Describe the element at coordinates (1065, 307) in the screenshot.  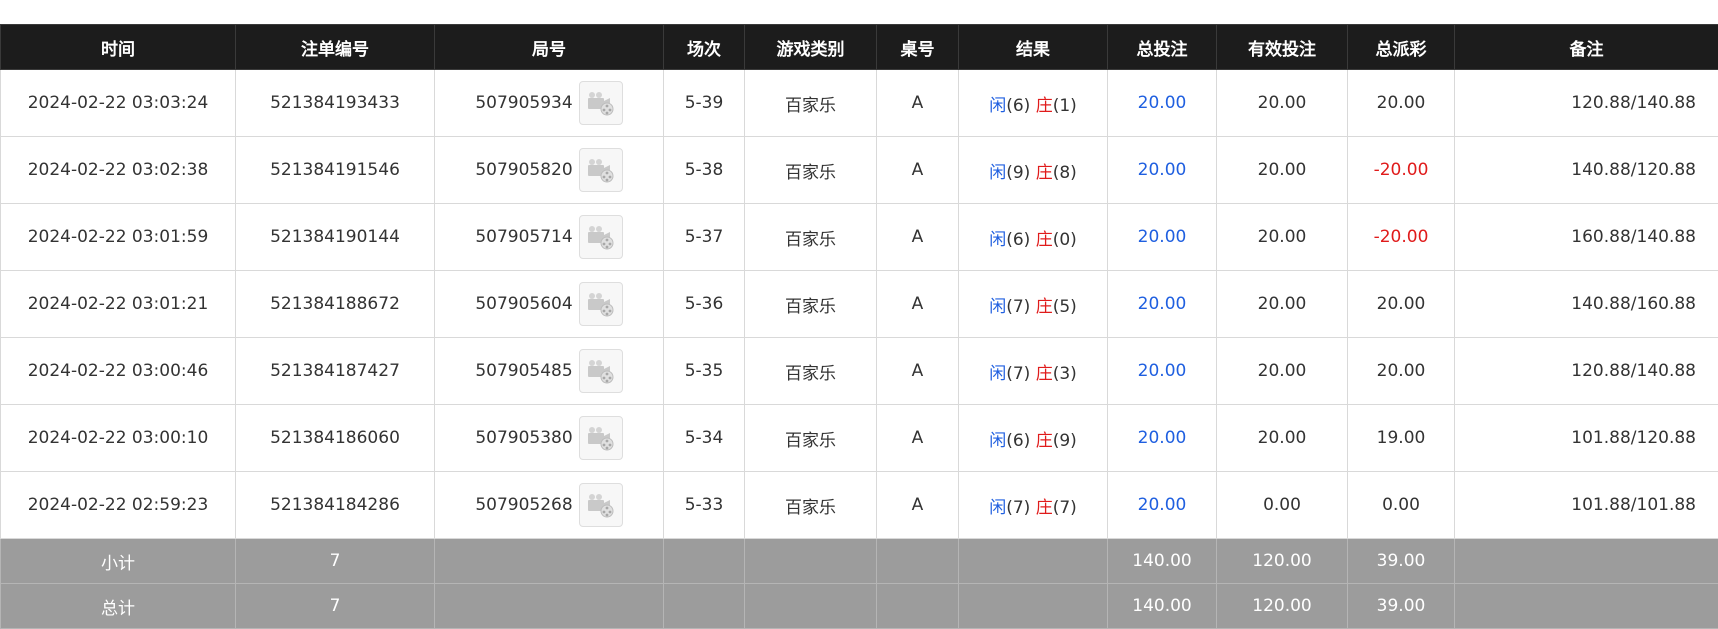
I see `result-banker-score: (5)` at that location.